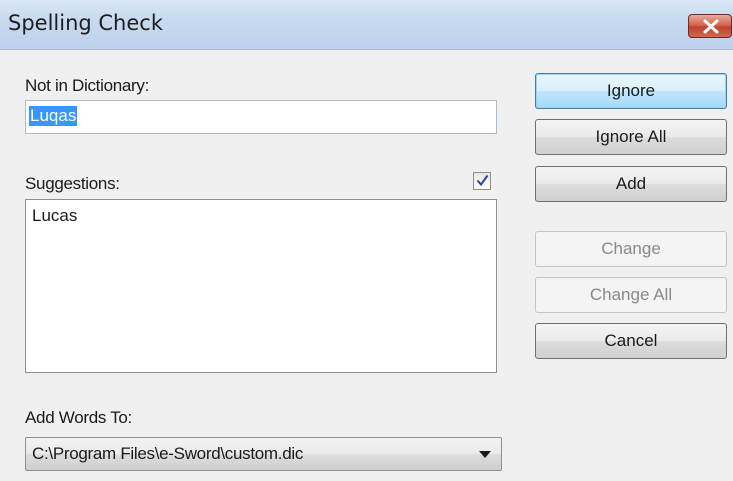 The image size is (733, 481). What do you see at coordinates (631, 341) in the screenshot?
I see `cancel-button: Cancel` at bounding box center [631, 341].